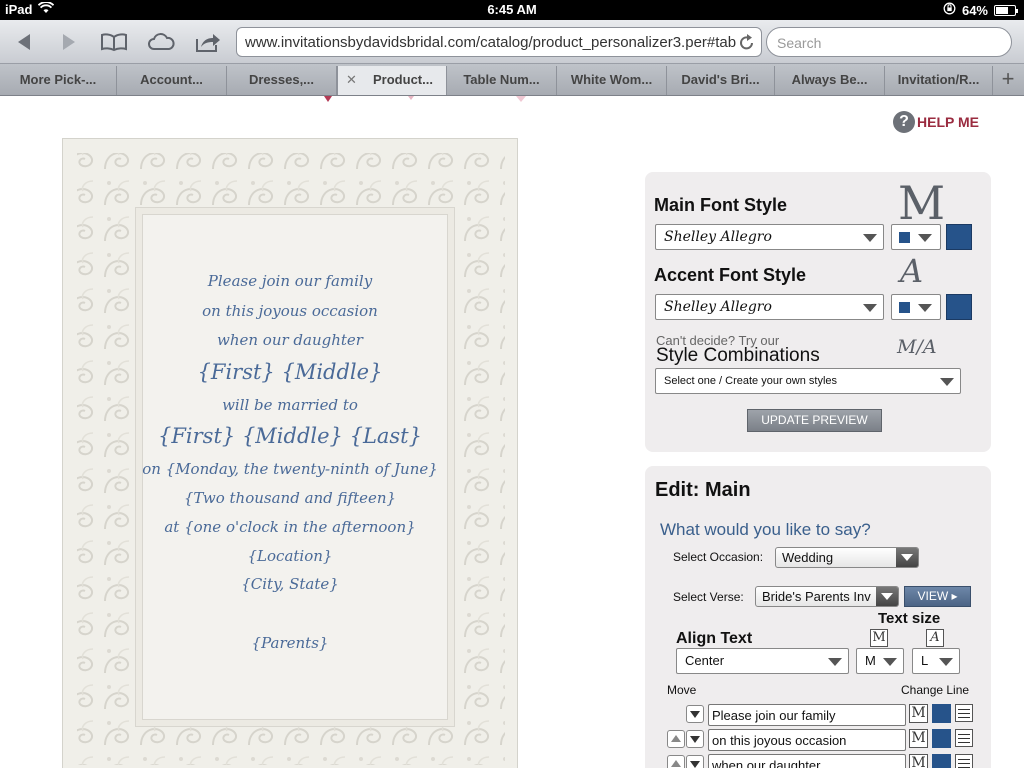 The height and width of the screenshot is (768, 1024). Describe the element at coordinates (762, 661) in the screenshot. I see `align-select: Center` at that location.